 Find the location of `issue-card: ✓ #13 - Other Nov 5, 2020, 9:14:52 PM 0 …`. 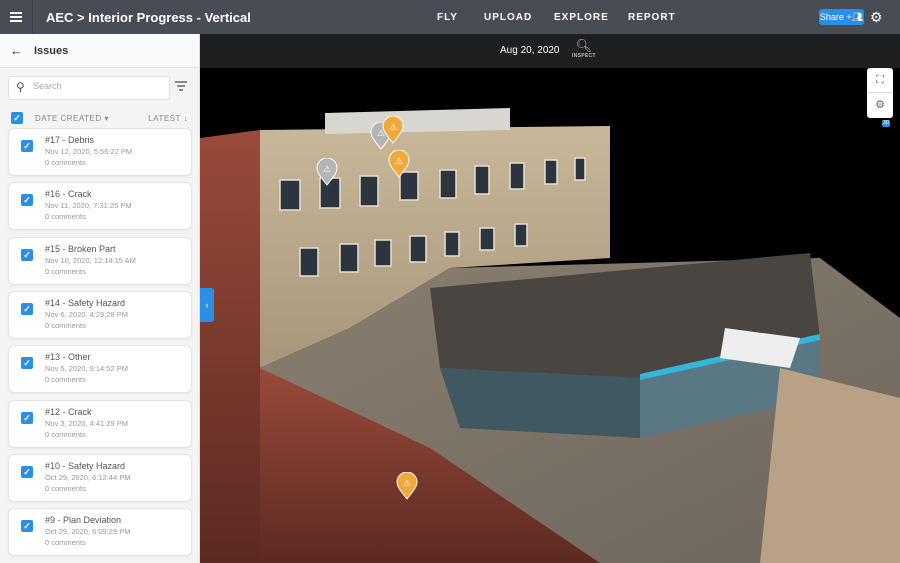

issue-card: ✓ #13 - Other Nov 5, 2020, 9:14:52 PM 0 … is located at coordinates (100, 369).